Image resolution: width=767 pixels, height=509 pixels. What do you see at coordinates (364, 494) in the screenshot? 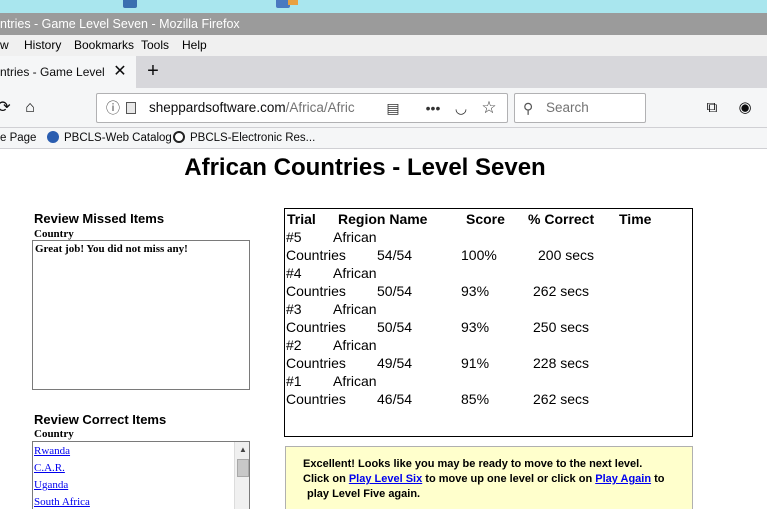
I see `message-line: play Level Five again.` at bounding box center [364, 494].